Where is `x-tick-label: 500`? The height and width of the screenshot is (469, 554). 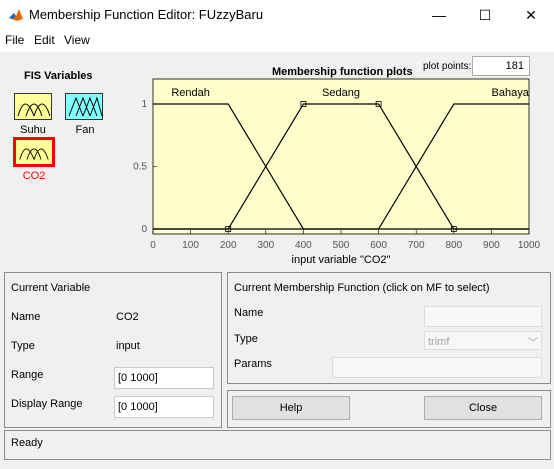 x-tick-label: 500 is located at coordinates (341, 245).